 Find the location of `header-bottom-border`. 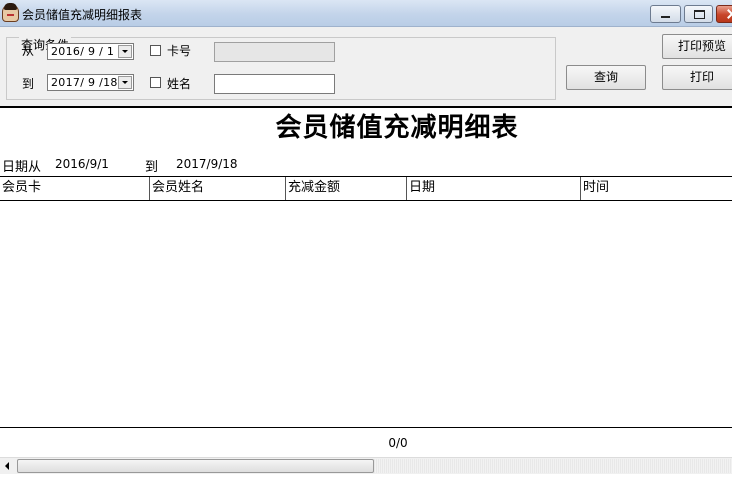

header-bottom-border is located at coordinates (366, 200).